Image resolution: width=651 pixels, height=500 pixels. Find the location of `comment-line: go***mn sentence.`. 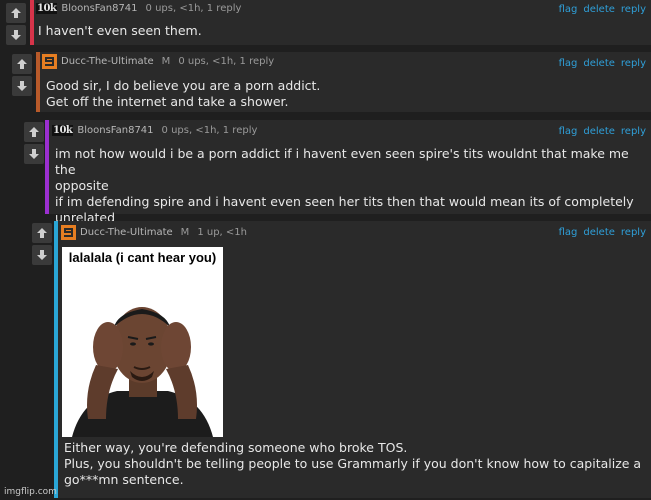

comment-line: go***mn sentence. is located at coordinates (124, 479).